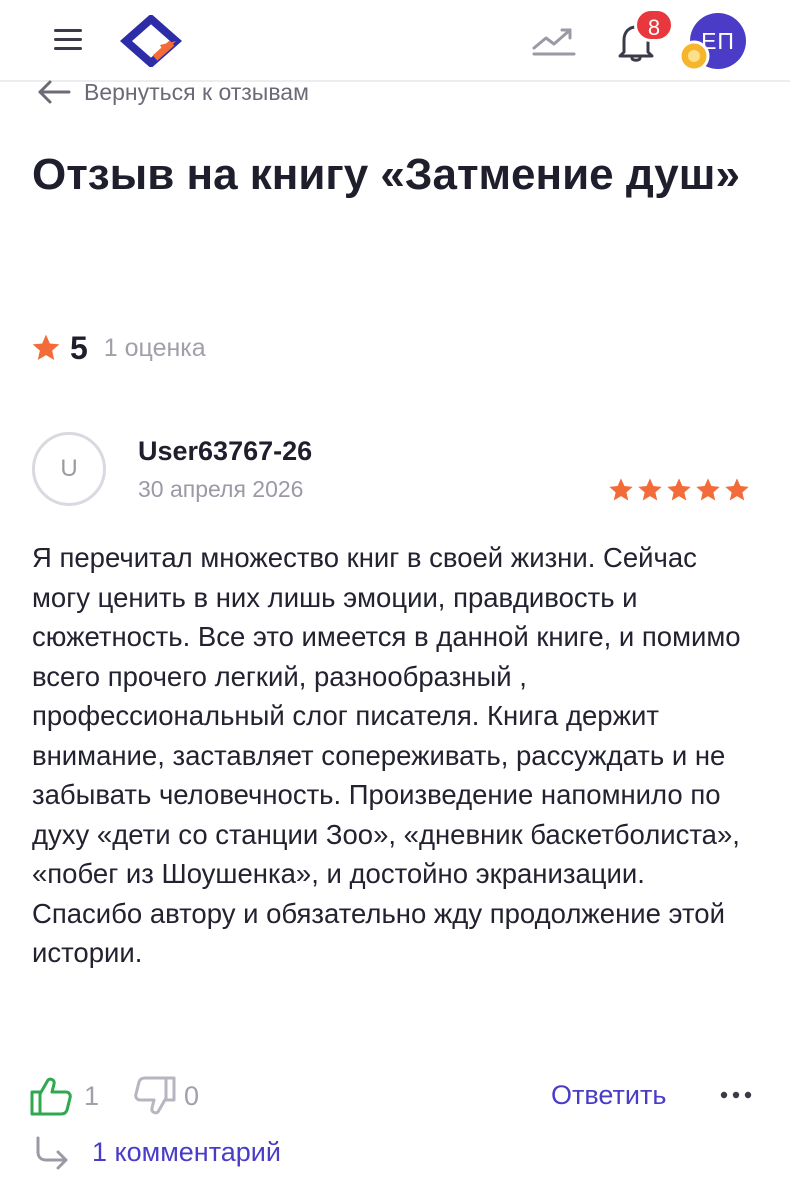  Describe the element at coordinates (51, 1096) in the screenshot. I see `thumbs-up-icon` at that location.